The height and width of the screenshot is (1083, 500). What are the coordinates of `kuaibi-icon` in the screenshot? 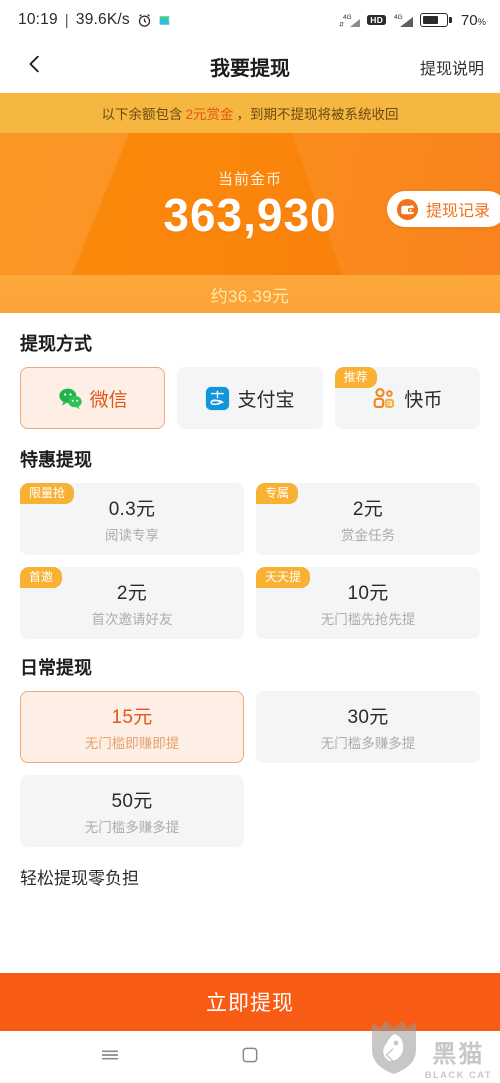 It's located at (384, 398).